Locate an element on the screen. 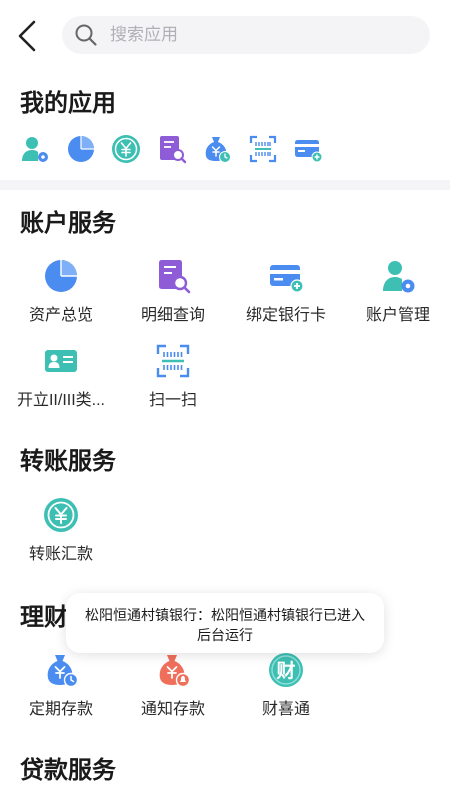  notice-deposit-label: 通知存款 is located at coordinates (172, 709).